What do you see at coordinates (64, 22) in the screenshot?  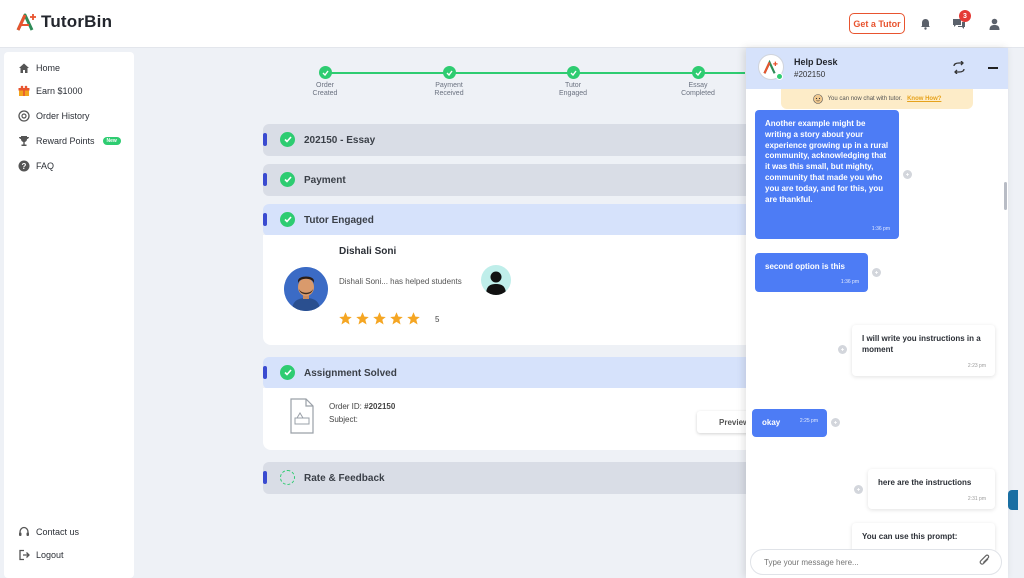 I see `brand-logo: TutorBin` at bounding box center [64, 22].